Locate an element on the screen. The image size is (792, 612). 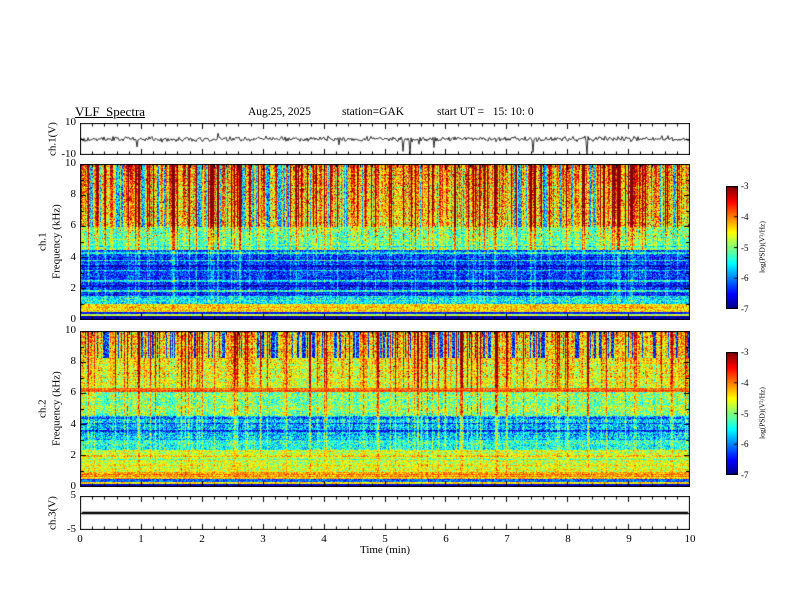
x-tick-label: 3 is located at coordinates (263, 539).